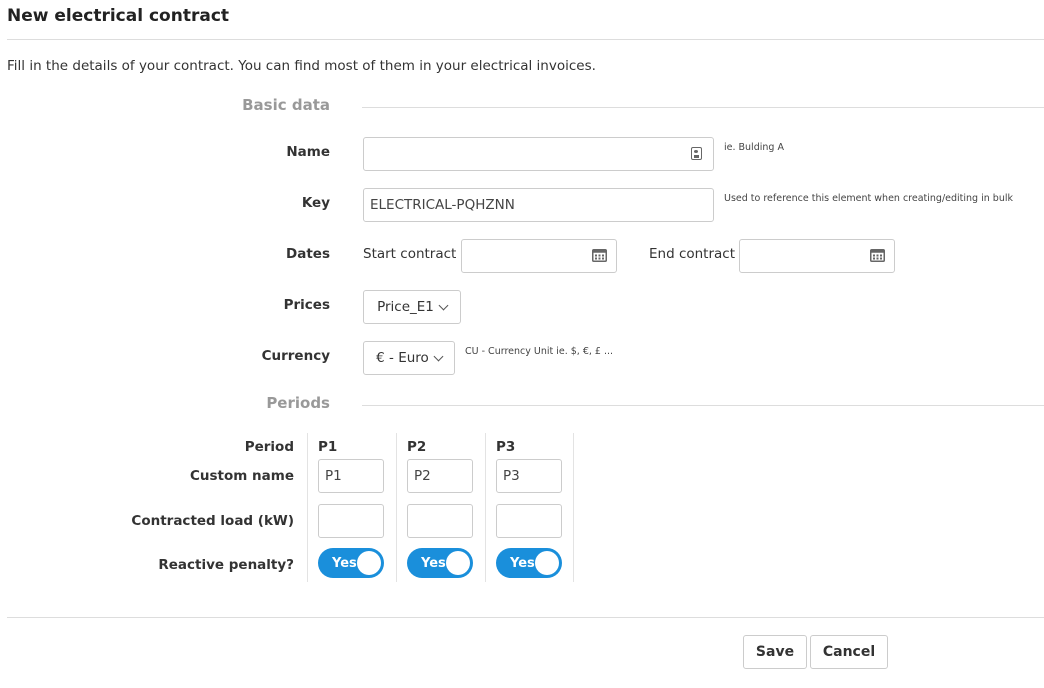 This screenshot has width=1044, height=688. I want to click on end-contract-label: End contract, so click(692, 254).